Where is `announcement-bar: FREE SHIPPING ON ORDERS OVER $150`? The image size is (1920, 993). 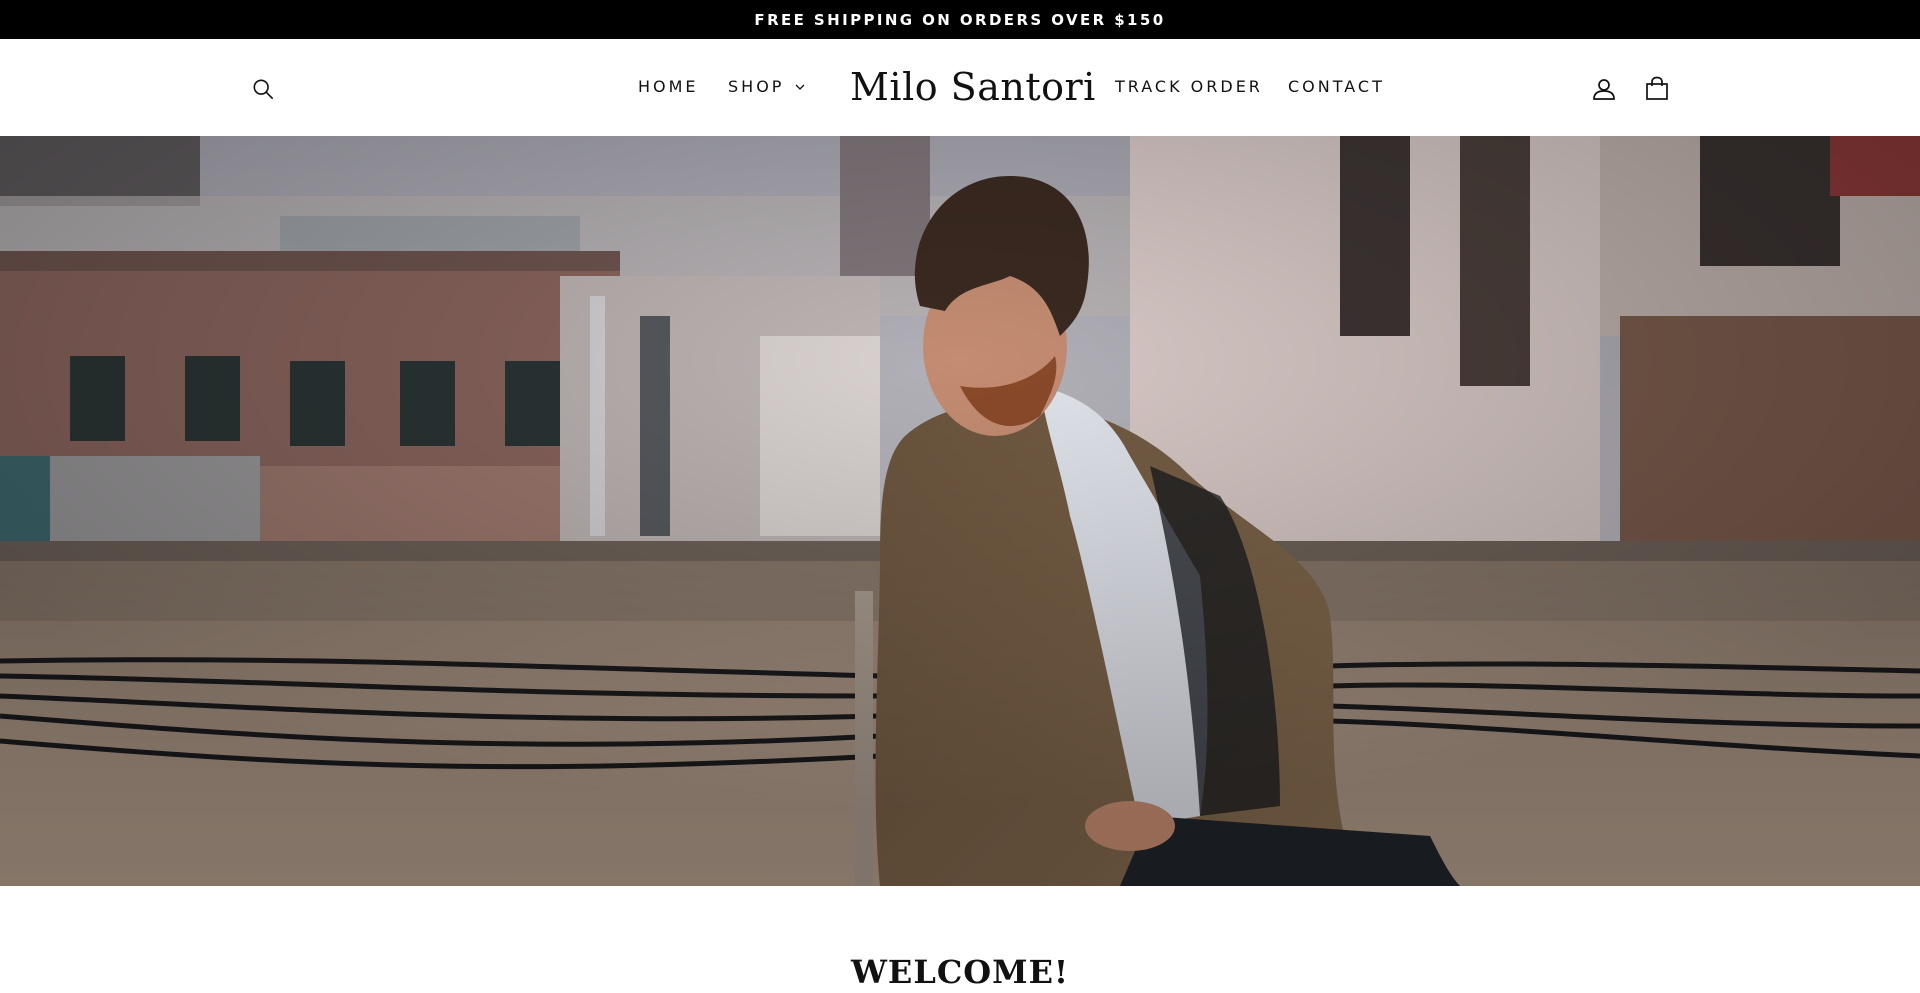
announcement-bar: FREE SHIPPING ON ORDERS OVER $150 is located at coordinates (960, 19).